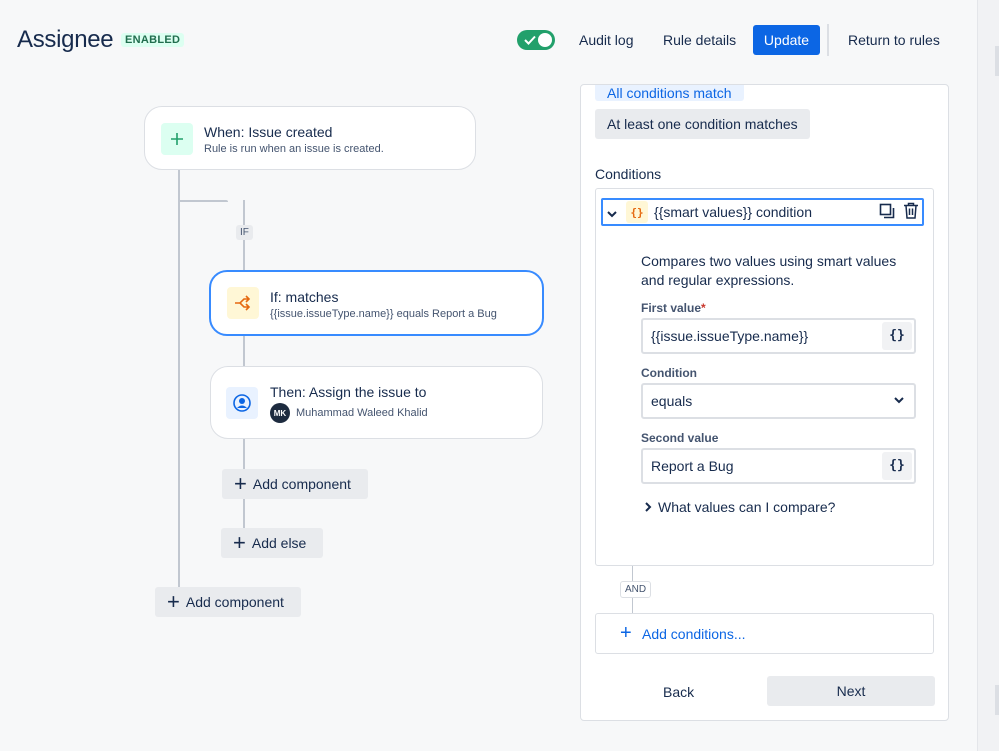 This screenshot has width=999, height=751. I want to click on add-else-label: Add else, so click(279, 543).